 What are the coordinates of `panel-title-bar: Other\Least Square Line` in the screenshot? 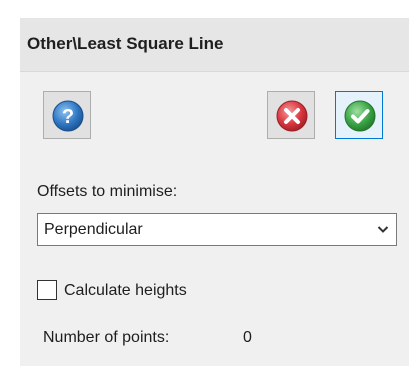 It's located at (214, 45).